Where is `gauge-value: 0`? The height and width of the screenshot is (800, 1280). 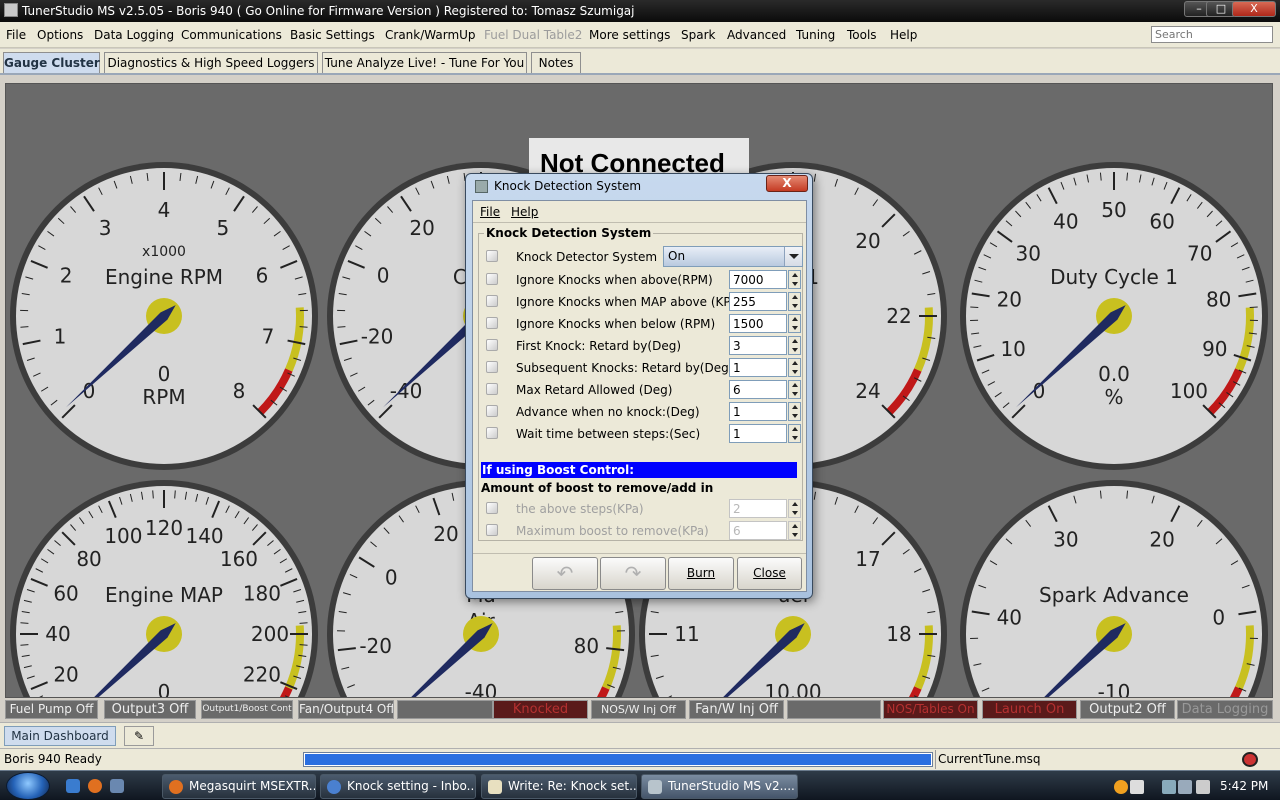
gauge-value: 0 is located at coordinates (164, 689).